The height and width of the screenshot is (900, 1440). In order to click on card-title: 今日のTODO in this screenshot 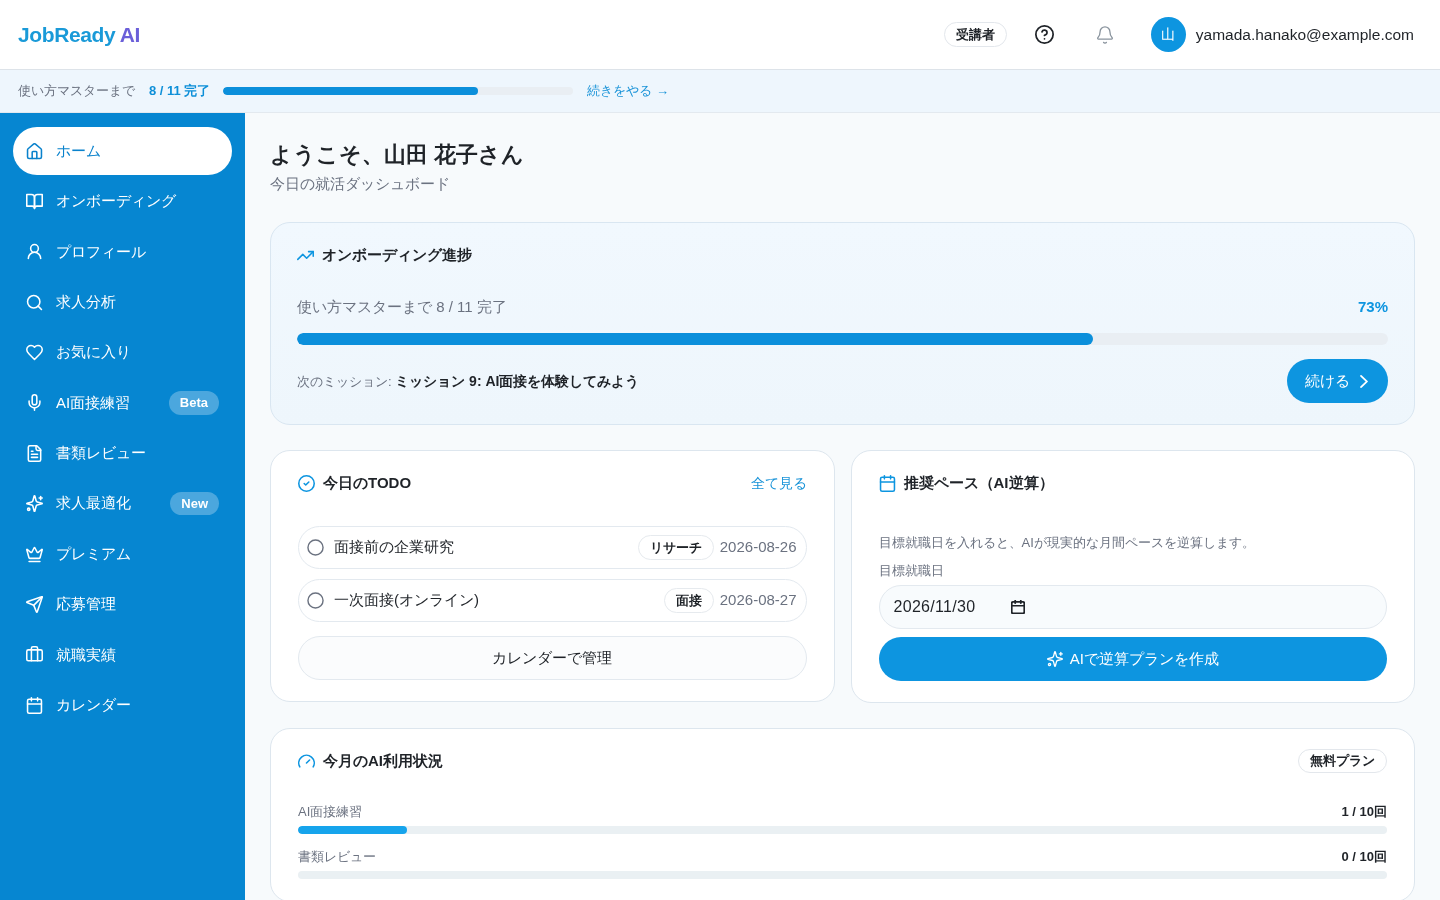, I will do `click(367, 483)`.